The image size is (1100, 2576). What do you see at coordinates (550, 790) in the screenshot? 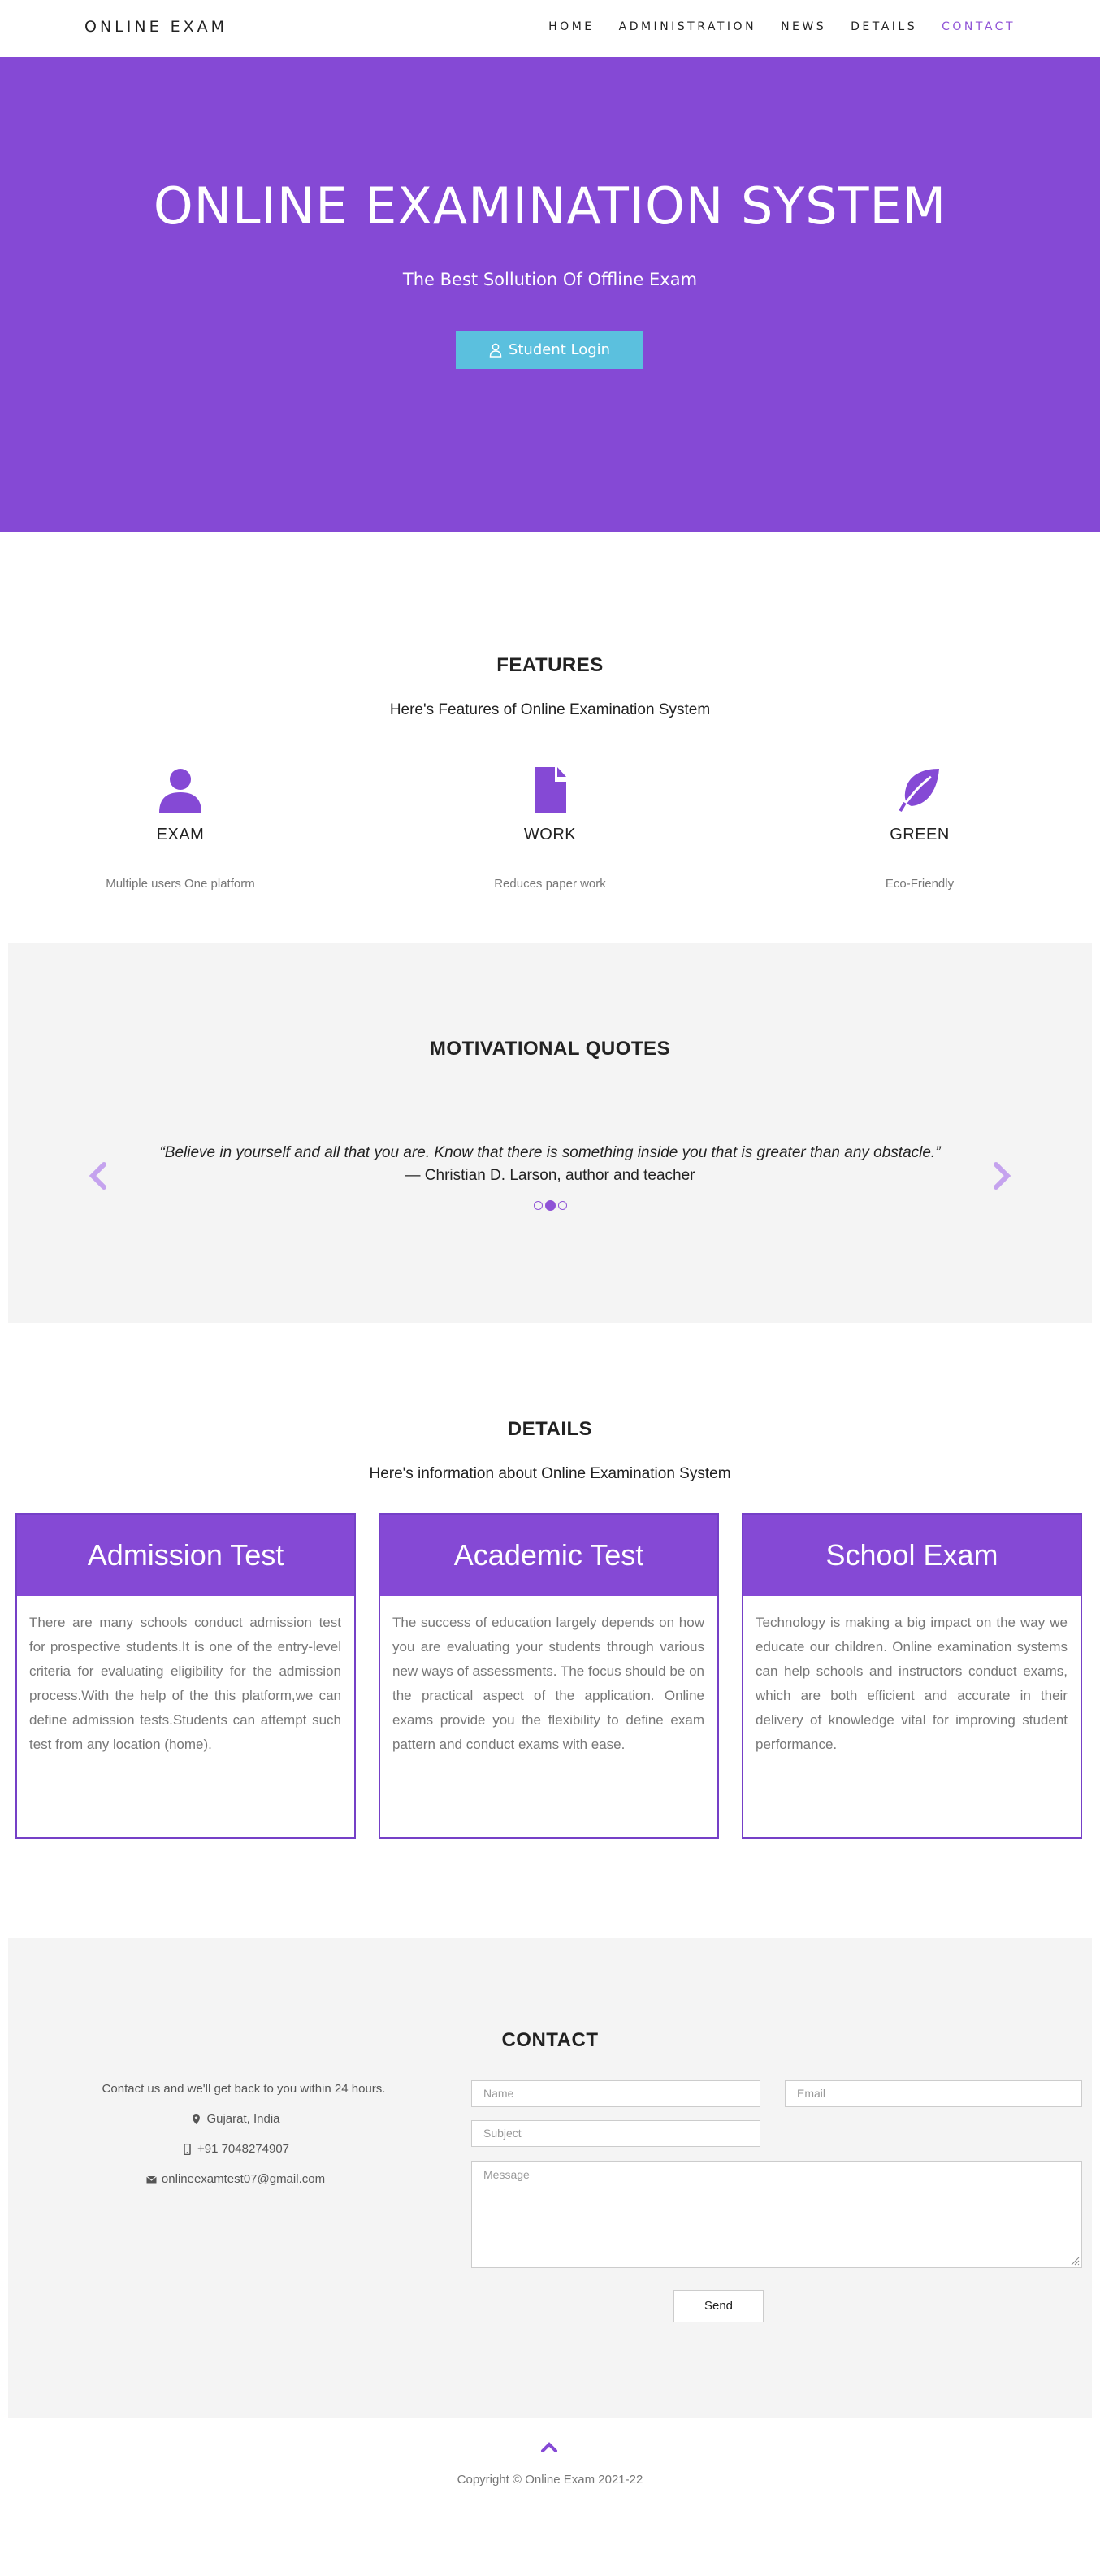
I see `file-icon` at bounding box center [550, 790].